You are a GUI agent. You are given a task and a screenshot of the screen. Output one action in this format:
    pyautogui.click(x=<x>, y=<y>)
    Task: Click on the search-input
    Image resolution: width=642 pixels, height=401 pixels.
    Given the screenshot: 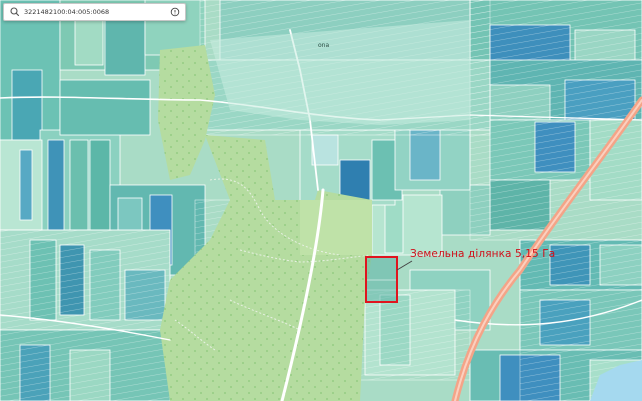 What is the action you would take?
    pyautogui.click(x=95, y=12)
    